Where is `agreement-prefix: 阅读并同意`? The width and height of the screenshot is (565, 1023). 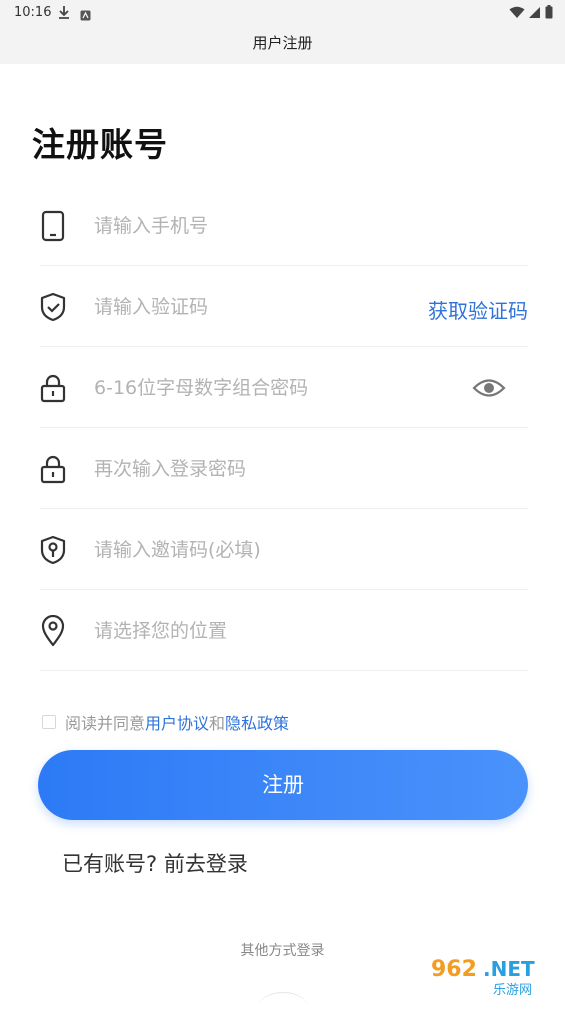
agreement-prefix: 阅读并同意 is located at coordinates (105, 723).